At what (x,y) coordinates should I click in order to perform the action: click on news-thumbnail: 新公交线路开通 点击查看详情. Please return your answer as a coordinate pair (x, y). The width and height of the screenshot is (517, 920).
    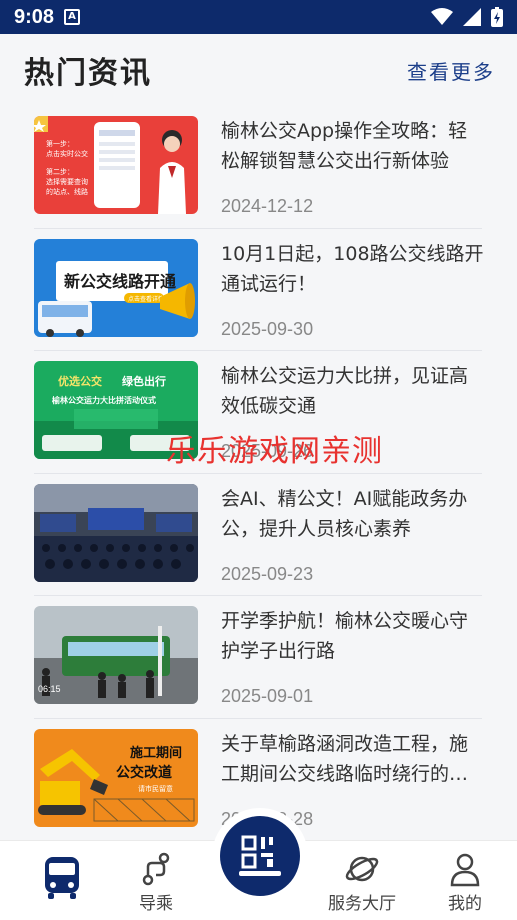
    Looking at the image, I should click on (116, 287).